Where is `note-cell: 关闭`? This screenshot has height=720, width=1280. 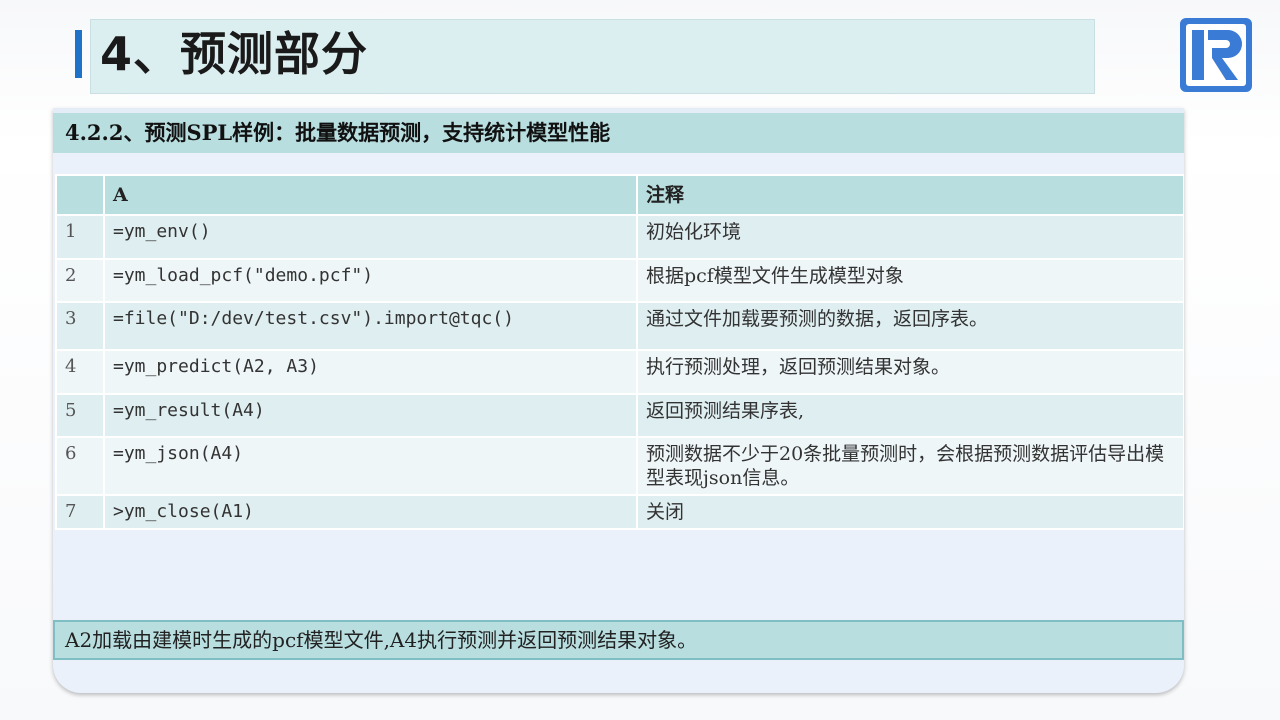 note-cell: 关闭 is located at coordinates (910, 512).